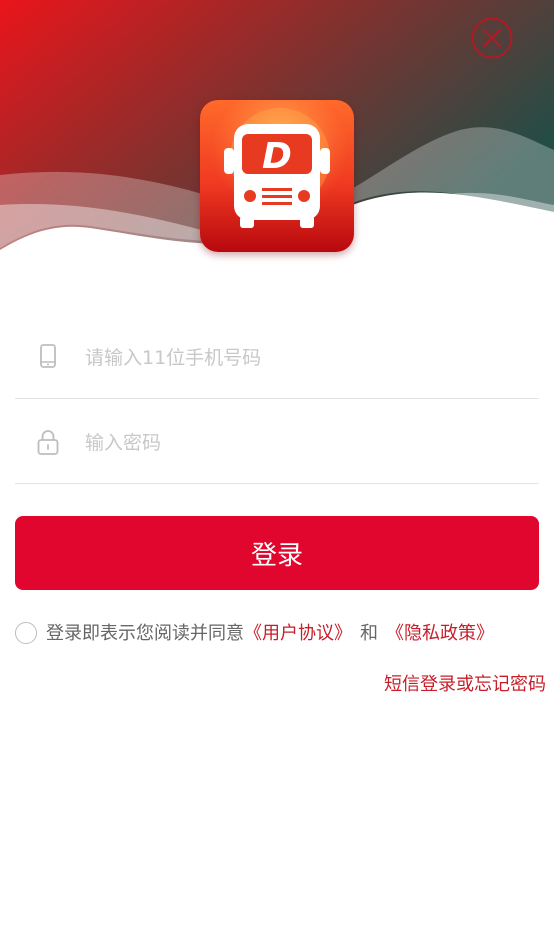  What do you see at coordinates (48, 442) in the screenshot?
I see `lock-icon` at bounding box center [48, 442].